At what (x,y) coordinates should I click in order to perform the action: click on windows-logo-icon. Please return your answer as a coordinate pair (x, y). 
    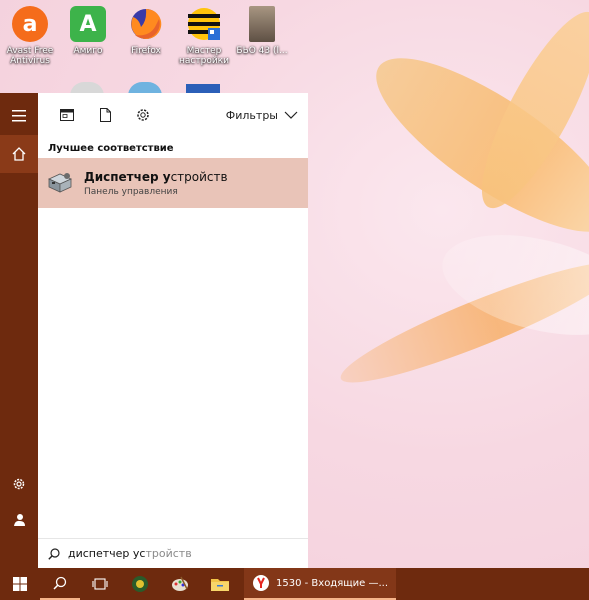
    Looking at the image, I should click on (20, 584).